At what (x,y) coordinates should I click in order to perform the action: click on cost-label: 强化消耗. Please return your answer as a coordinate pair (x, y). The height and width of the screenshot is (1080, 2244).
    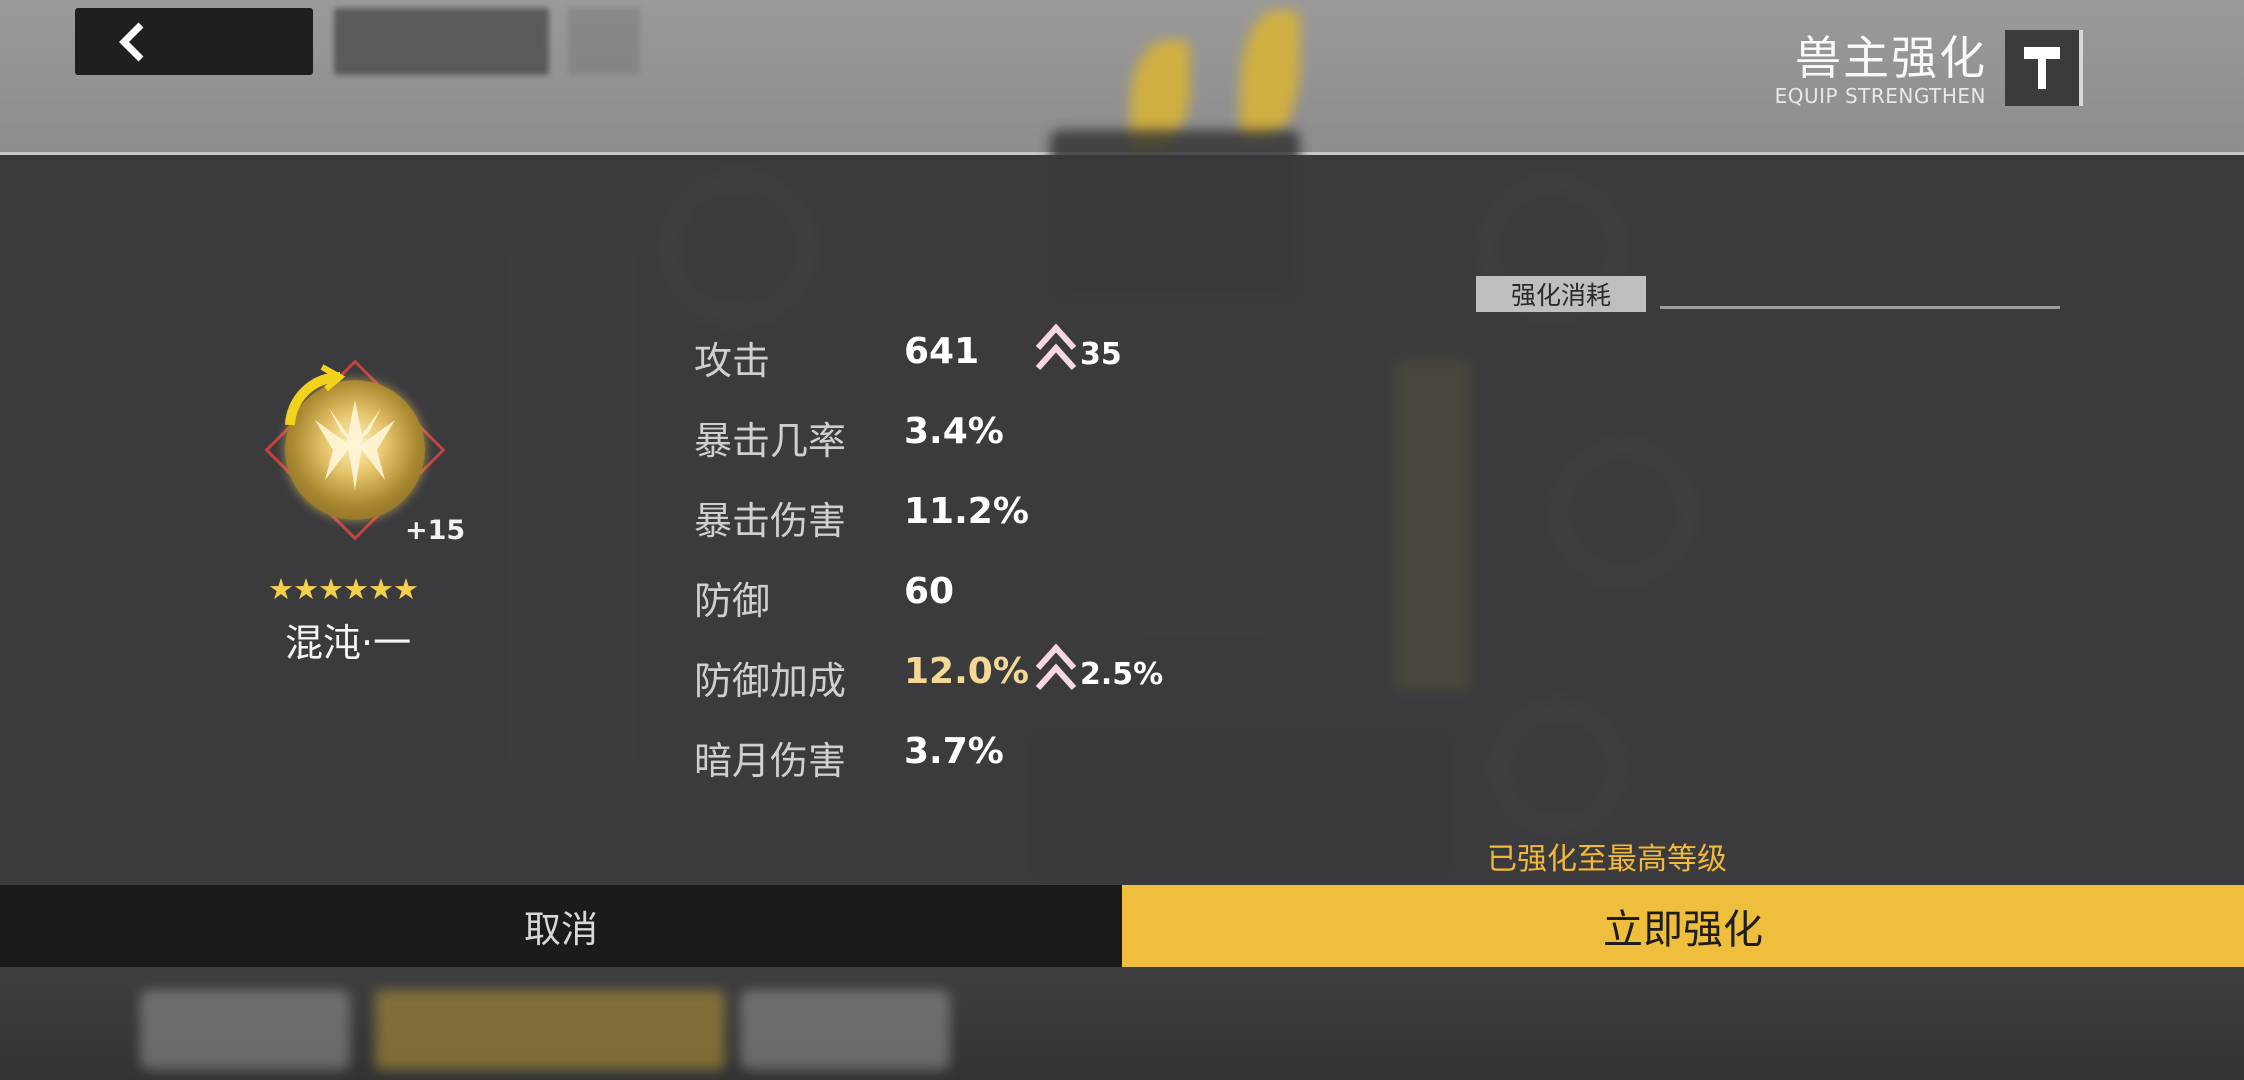
    Looking at the image, I should click on (1561, 294).